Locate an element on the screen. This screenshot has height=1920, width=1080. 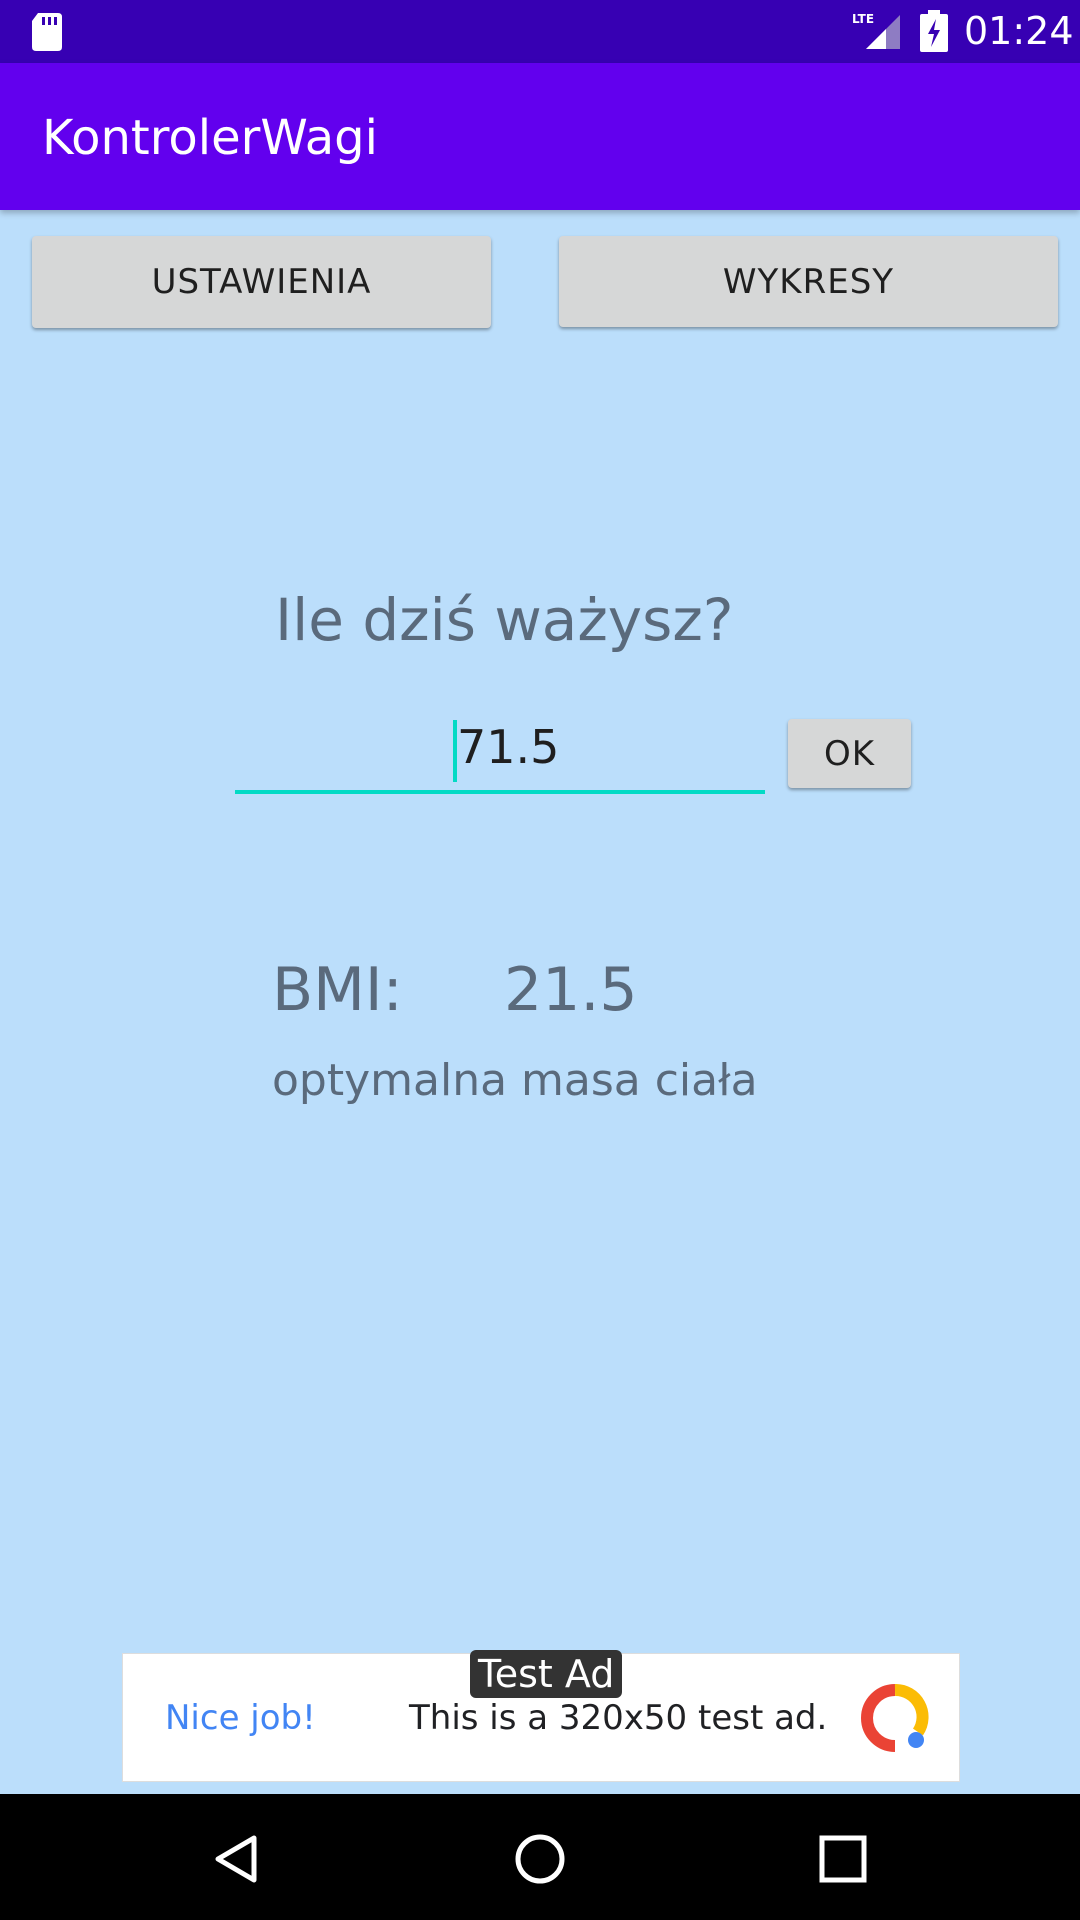
sd-card-icon is located at coordinates (47, 32).